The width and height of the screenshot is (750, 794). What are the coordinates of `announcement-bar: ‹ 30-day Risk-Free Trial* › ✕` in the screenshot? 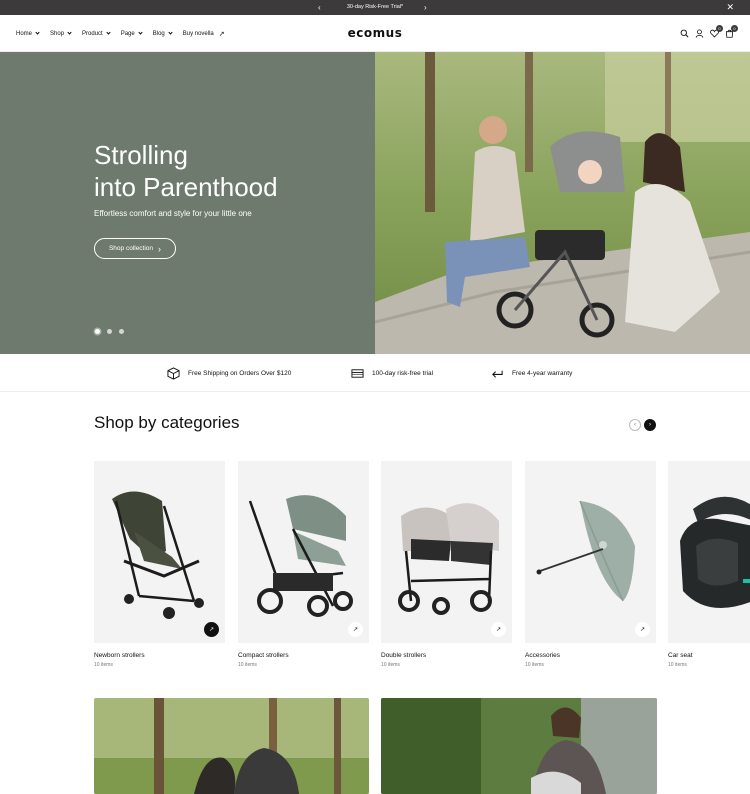 It's located at (375, 7).